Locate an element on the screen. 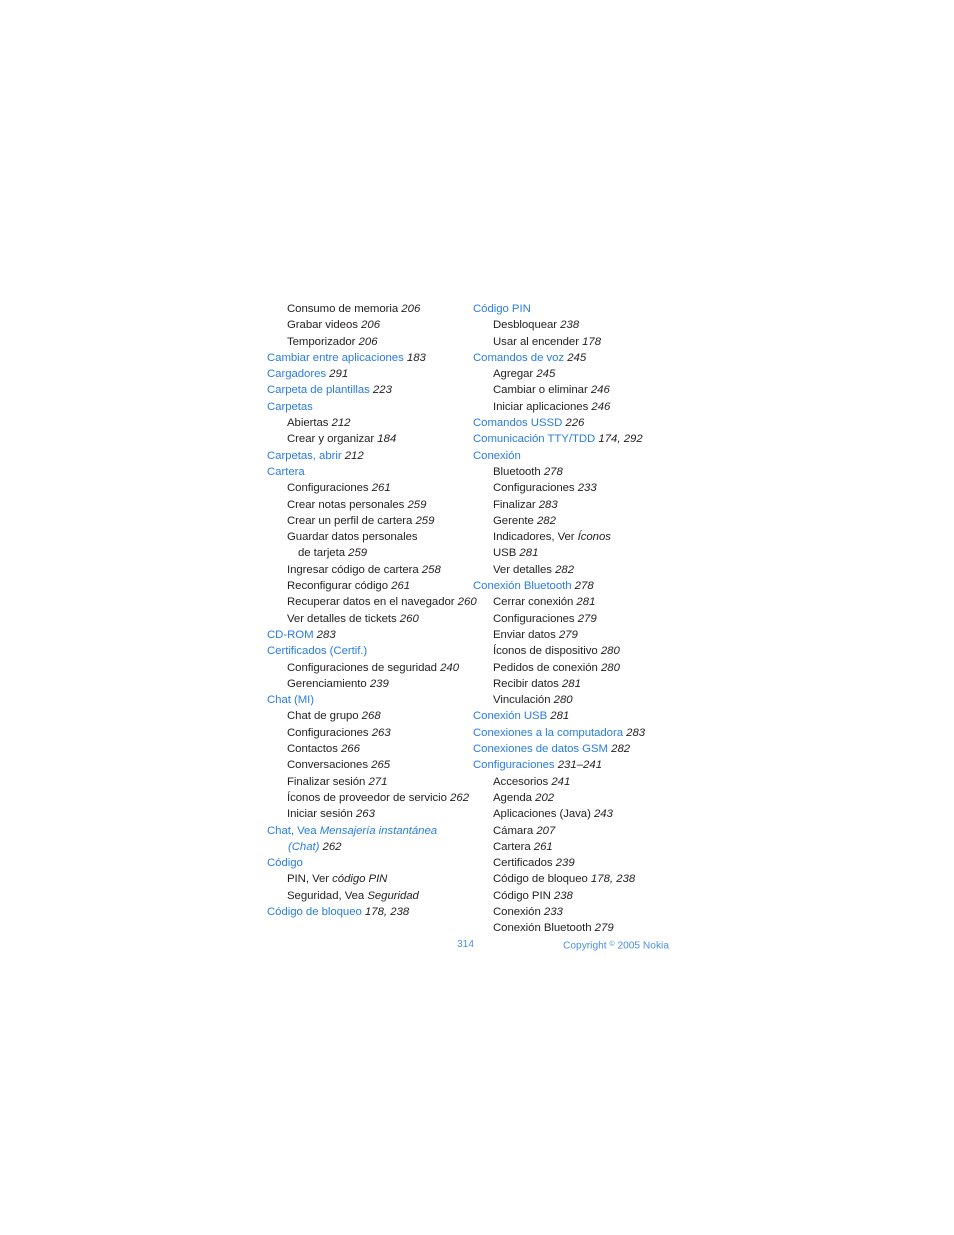 This screenshot has width=954, height=1235. index-entry-label: Código de bloqueo is located at coordinates (314, 911).